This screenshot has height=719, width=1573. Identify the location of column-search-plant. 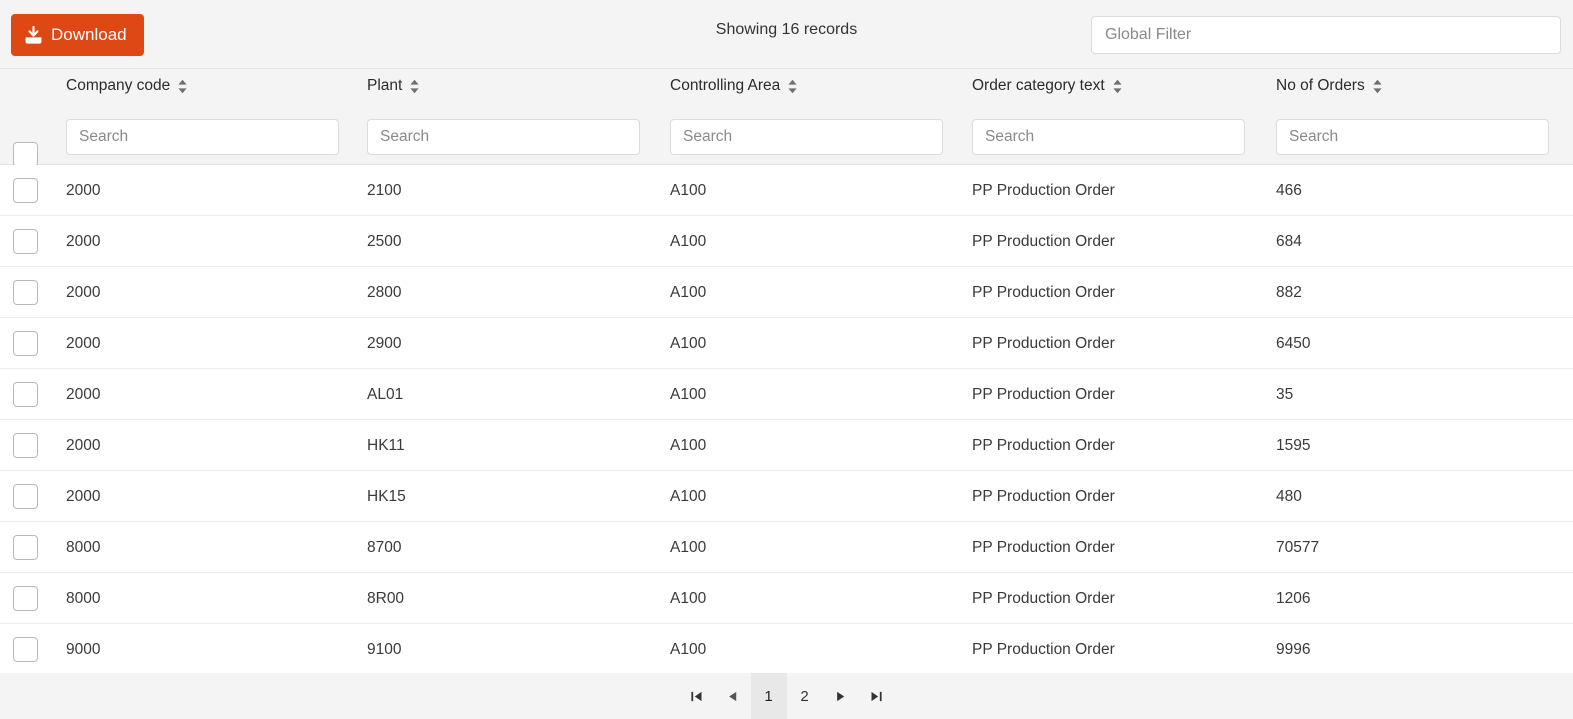
(503, 137).